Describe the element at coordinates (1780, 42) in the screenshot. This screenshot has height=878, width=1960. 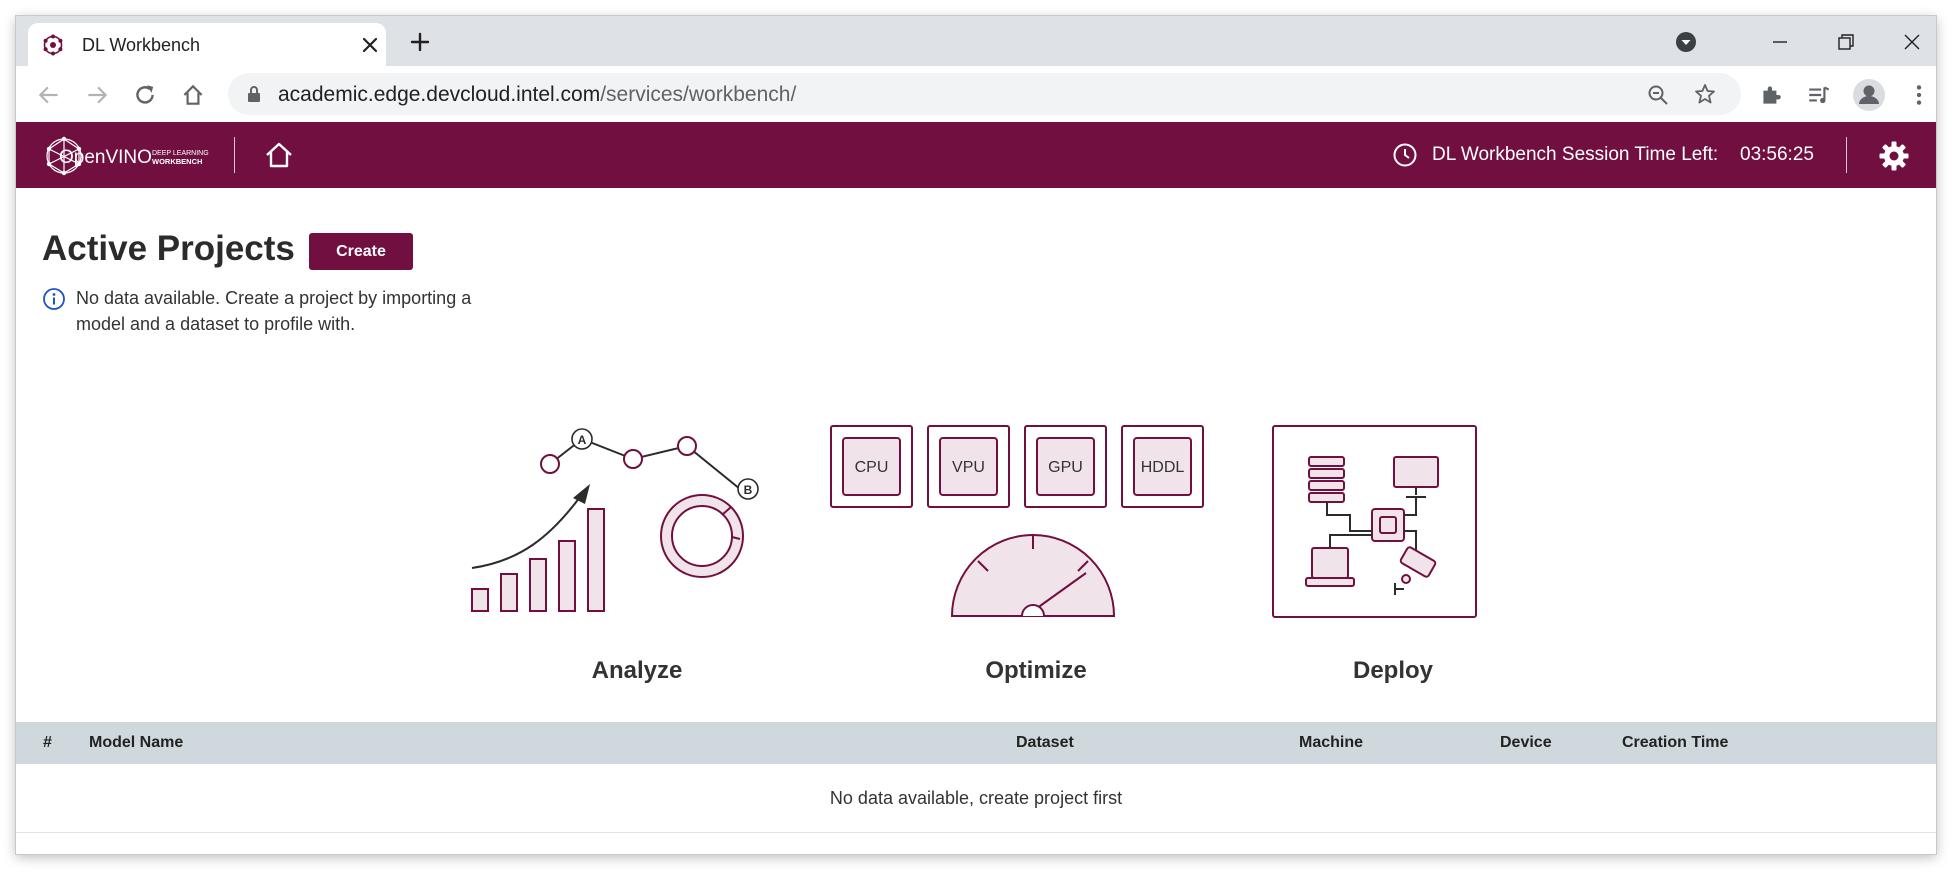
I see `minimize-icon` at that location.